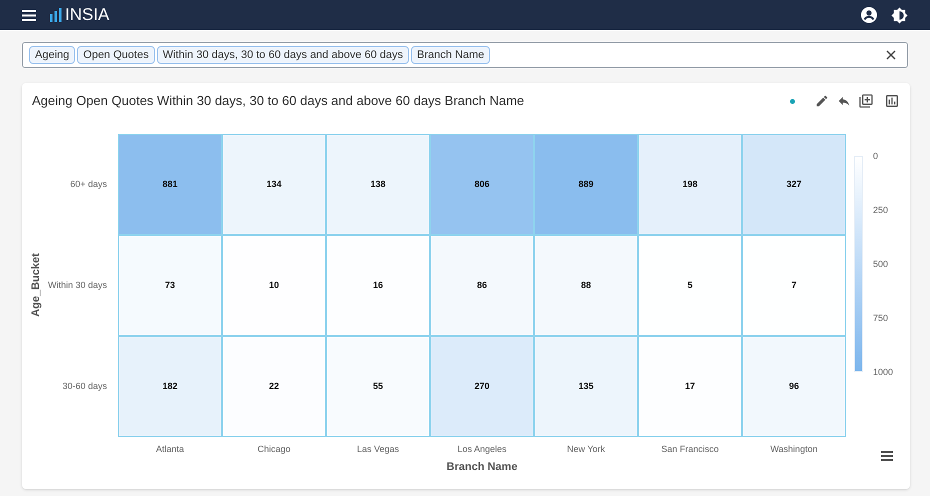 Image resolution: width=930 pixels, height=496 pixels. Describe the element at coordinates (794, 184) in the screenshot. I see `heatmap-cell: 327` at that location.